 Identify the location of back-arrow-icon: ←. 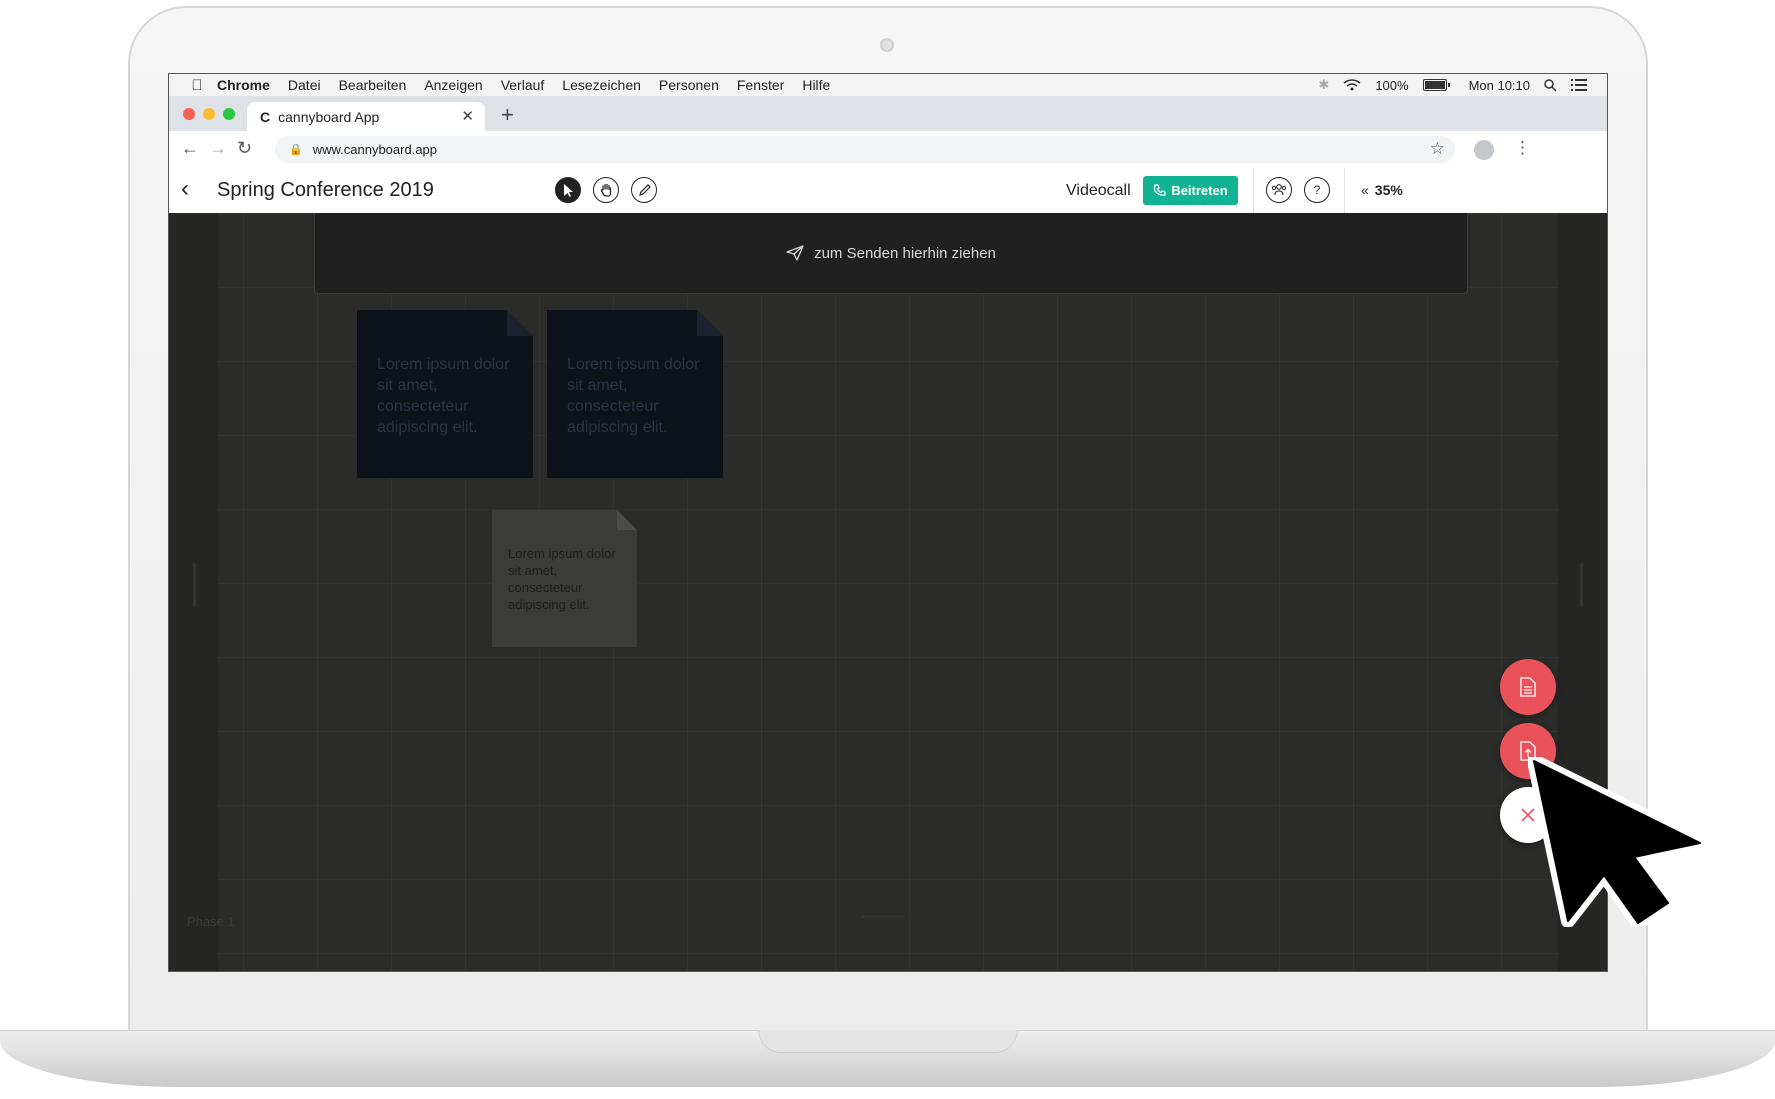
(190, 148).